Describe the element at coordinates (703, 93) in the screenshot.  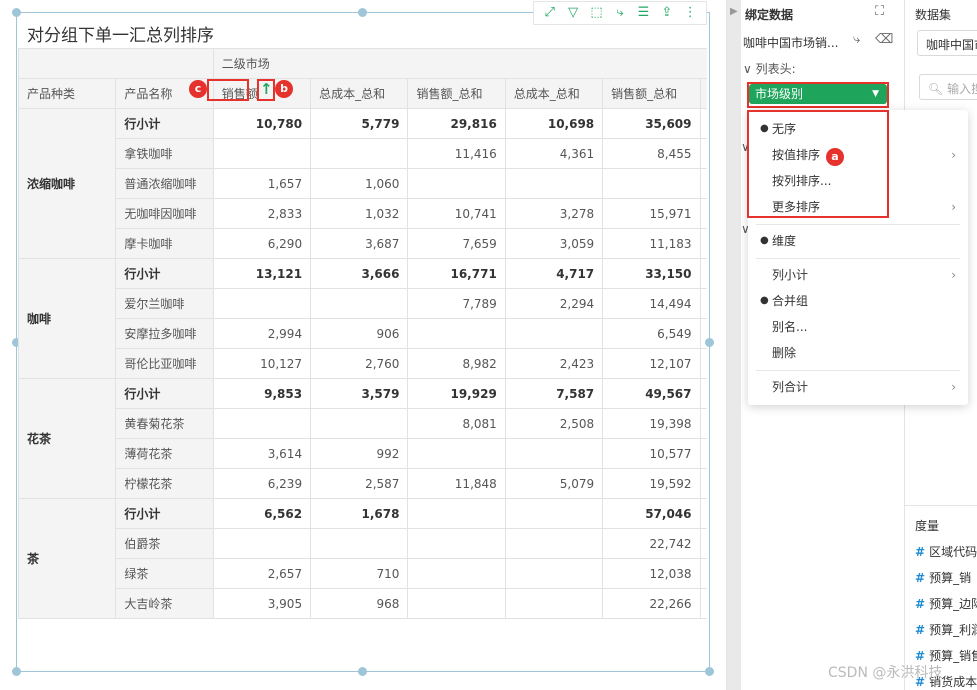
I see `column-header: 总成本_总` at that location.